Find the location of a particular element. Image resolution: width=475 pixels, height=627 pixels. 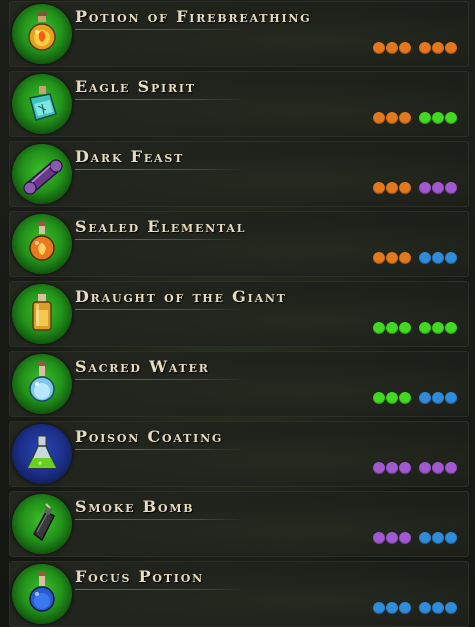

recipe-name: Sacred Water is located at coordinates (142, 366).